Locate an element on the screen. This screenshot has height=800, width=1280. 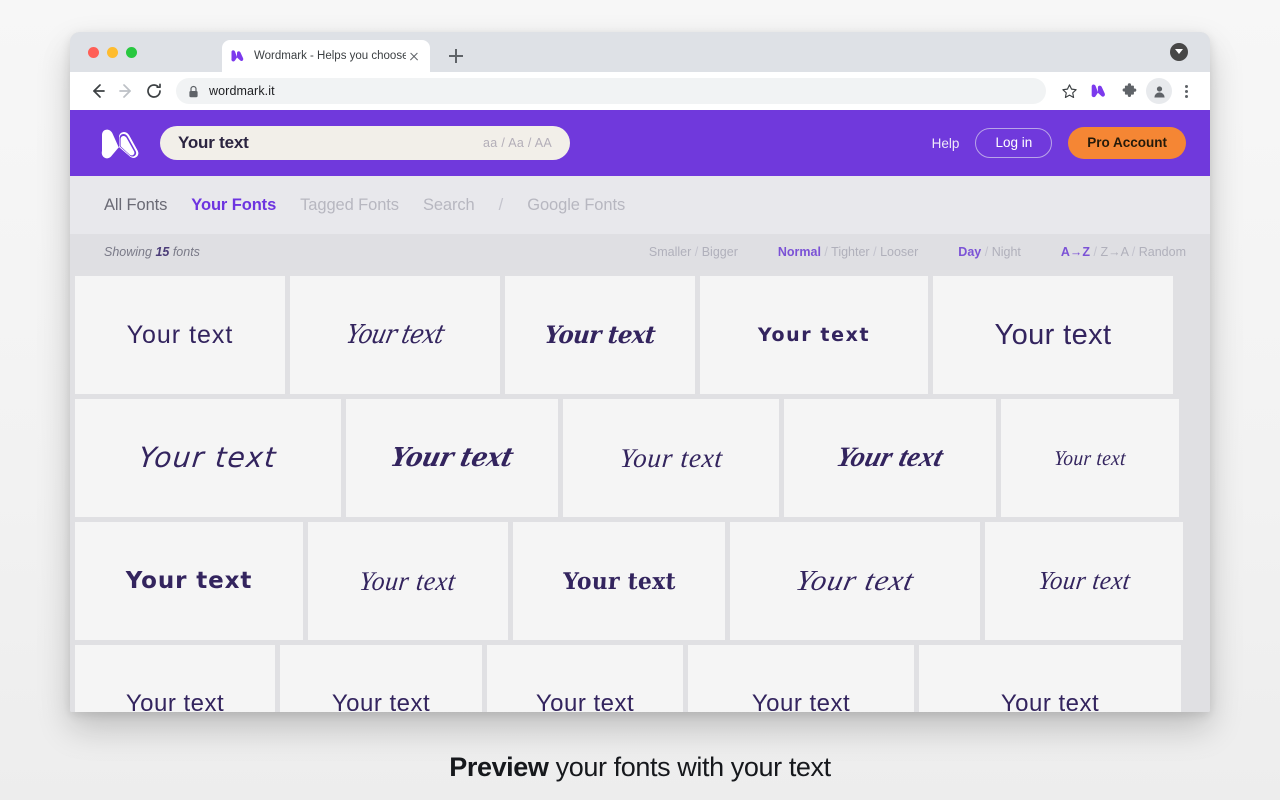
theme-control-group: Day / Night is located at coordinates (989, 252).